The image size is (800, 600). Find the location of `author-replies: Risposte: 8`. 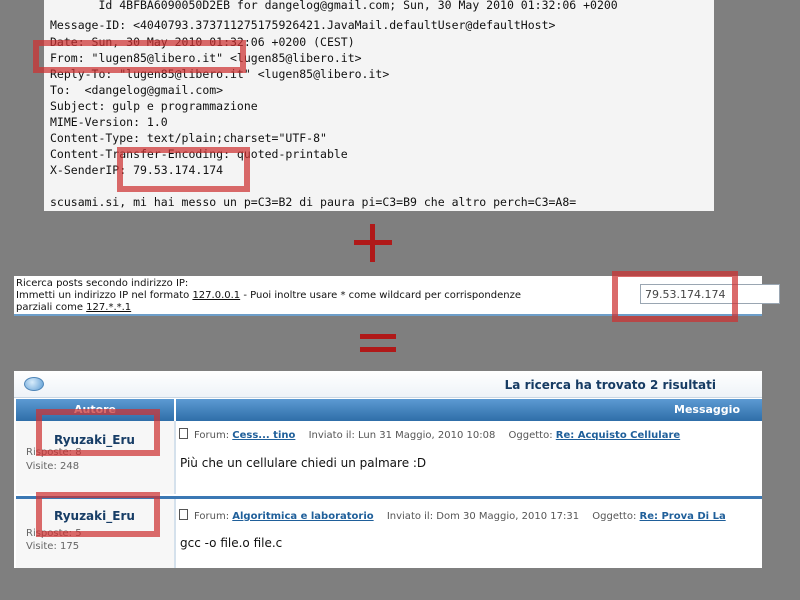

author-replies: Risposte: 8 is located at coordinates (54, 452).